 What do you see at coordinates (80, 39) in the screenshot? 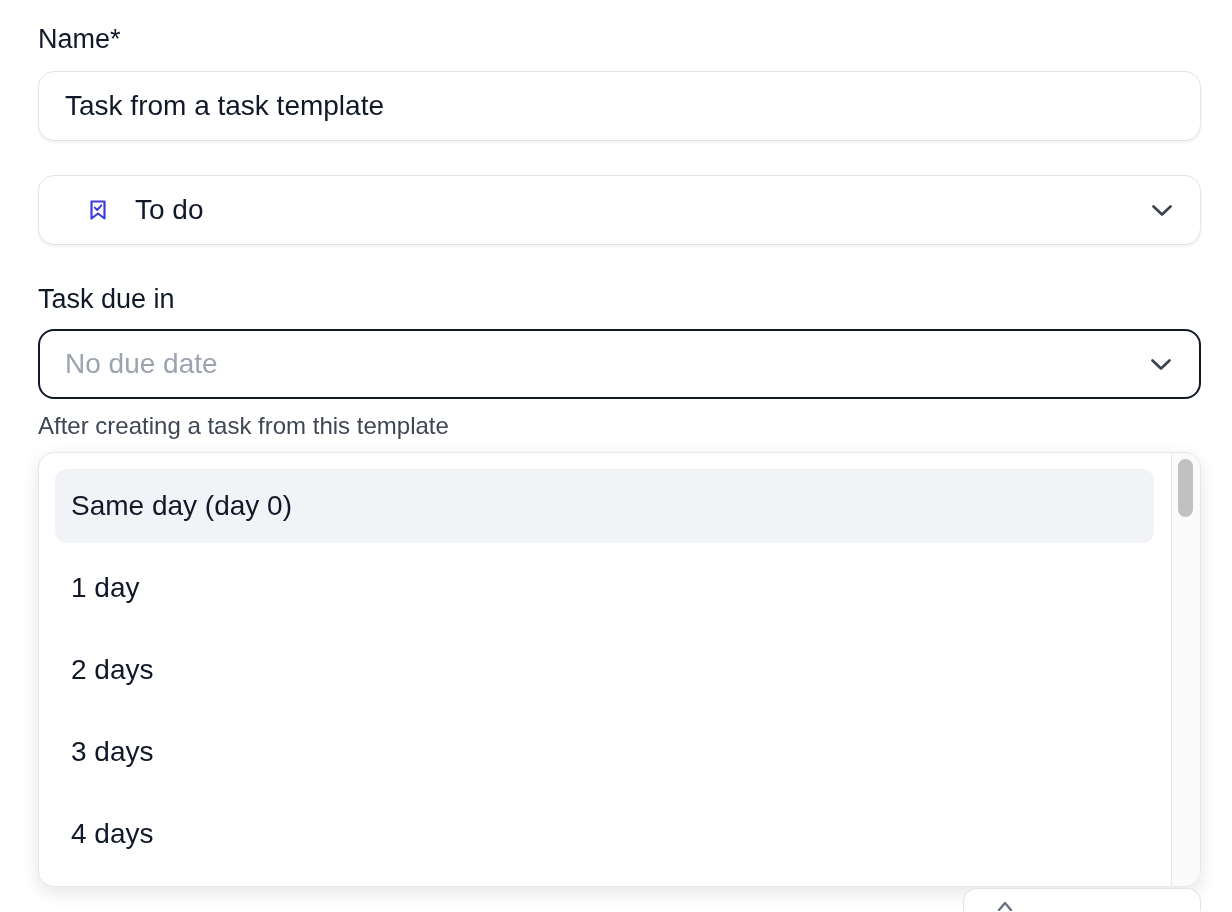
I see `field-label: Name*` at bounding box center [80, 39].